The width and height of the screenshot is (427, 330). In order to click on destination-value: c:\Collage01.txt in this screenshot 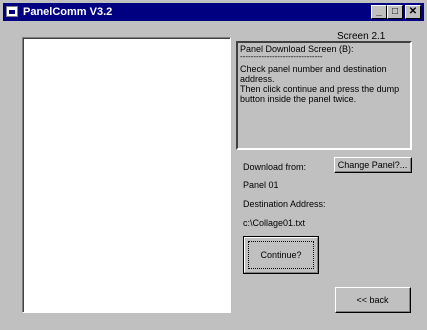, I will do `click(274, 223)`.